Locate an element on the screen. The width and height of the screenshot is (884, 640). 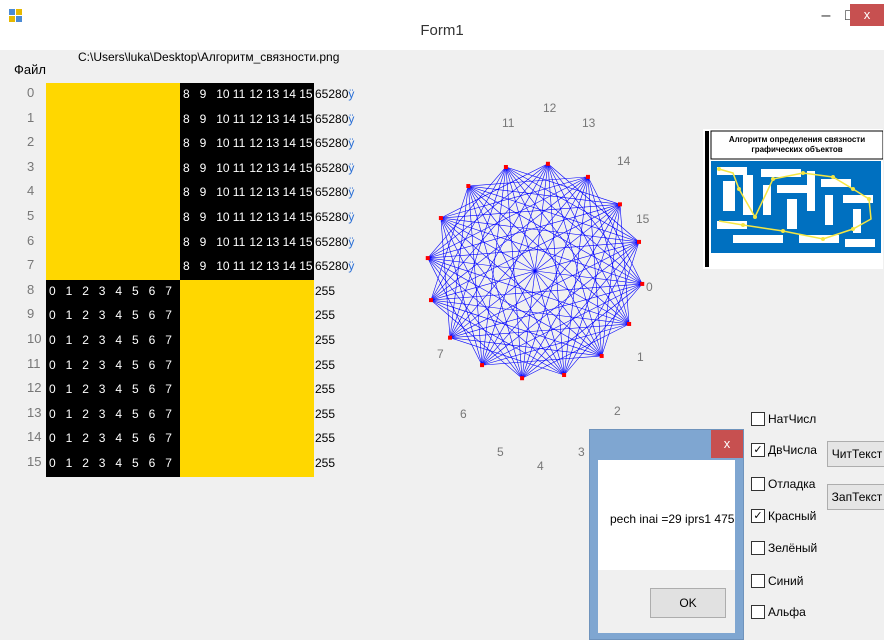
checkbox-label: НатЧисл is located at coordinates (792, 419).